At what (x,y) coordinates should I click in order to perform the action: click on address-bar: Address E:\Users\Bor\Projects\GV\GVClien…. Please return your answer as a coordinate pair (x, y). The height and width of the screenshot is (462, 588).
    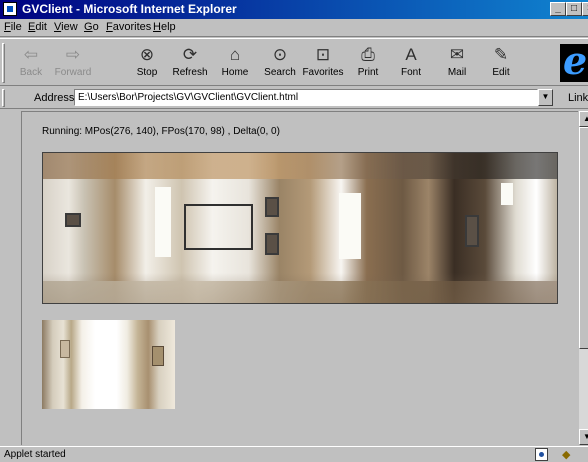
    Looking at the image, I should click on (294, 98).